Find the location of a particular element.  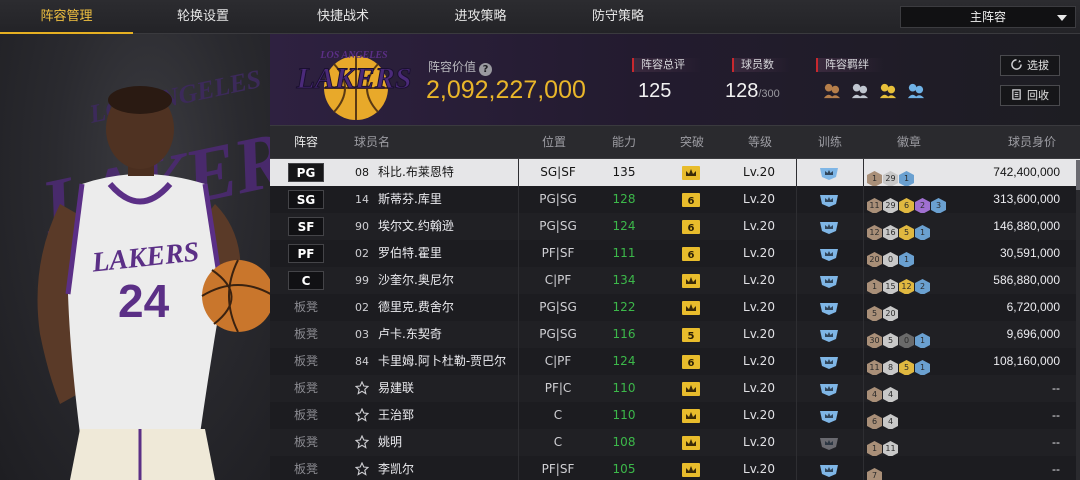

col-badges: 徽章 is located at coordinates (909, 142).